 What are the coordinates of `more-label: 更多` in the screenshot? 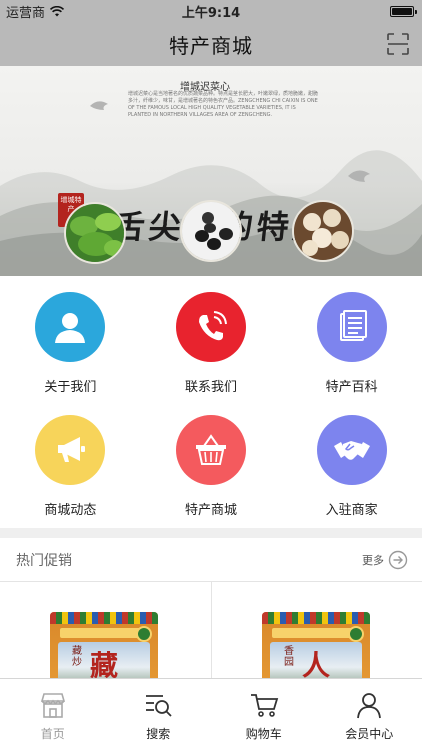 It's located at (373, 560).